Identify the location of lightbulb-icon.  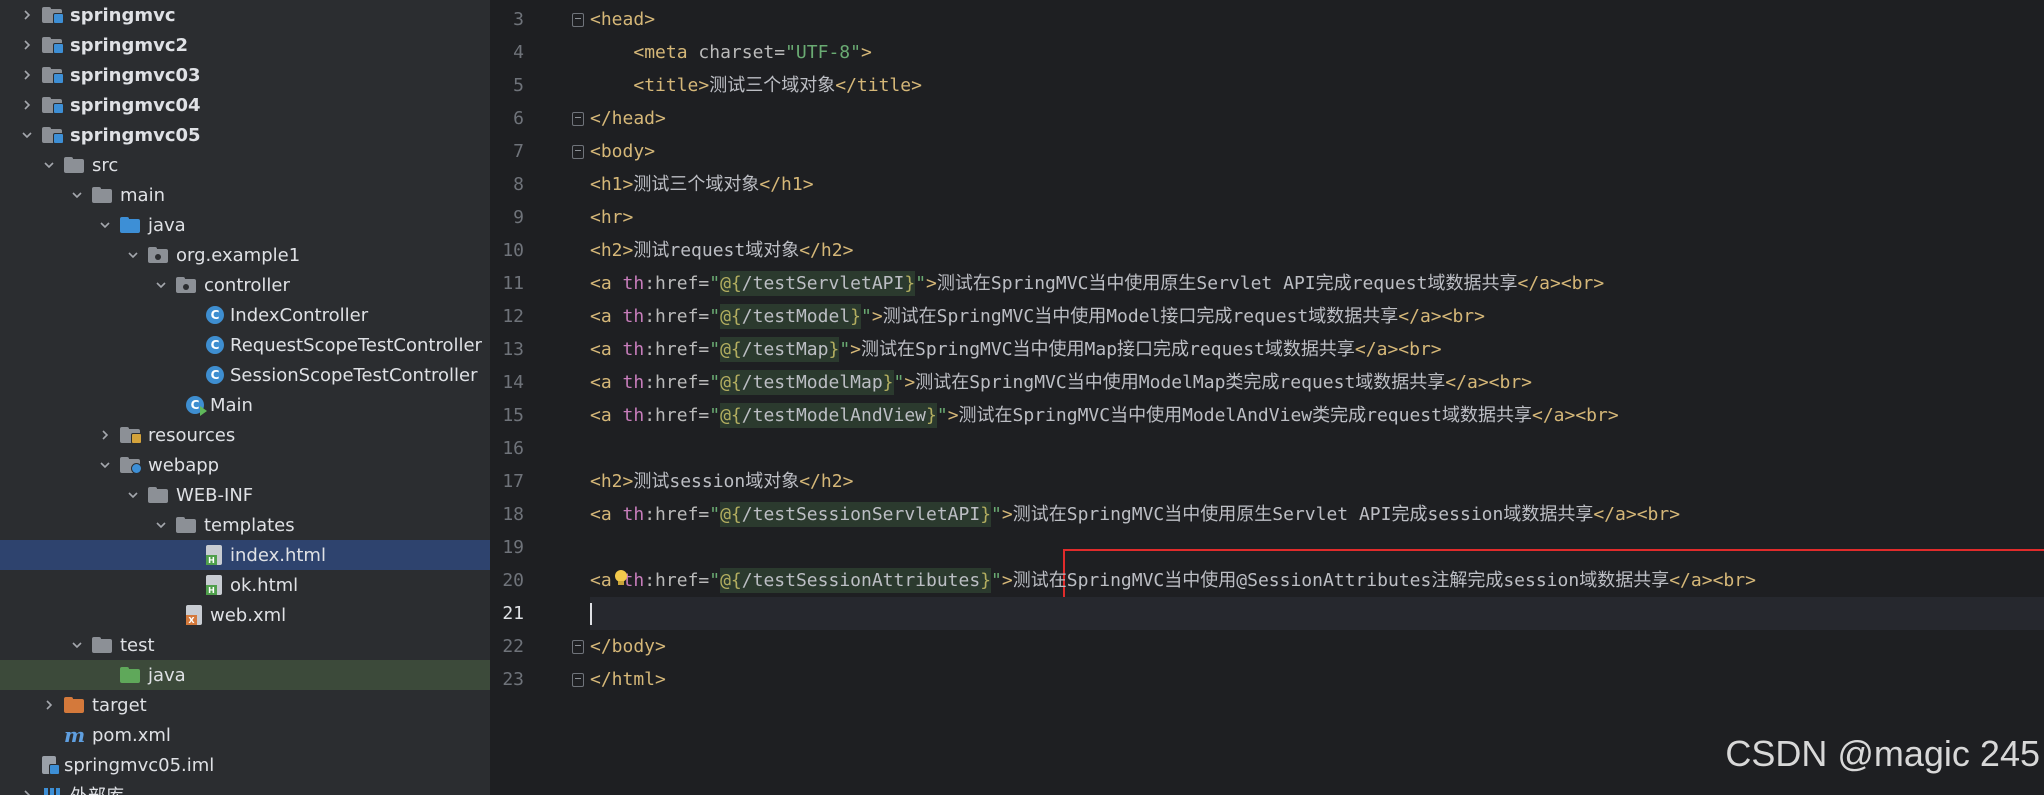
(621, 578).